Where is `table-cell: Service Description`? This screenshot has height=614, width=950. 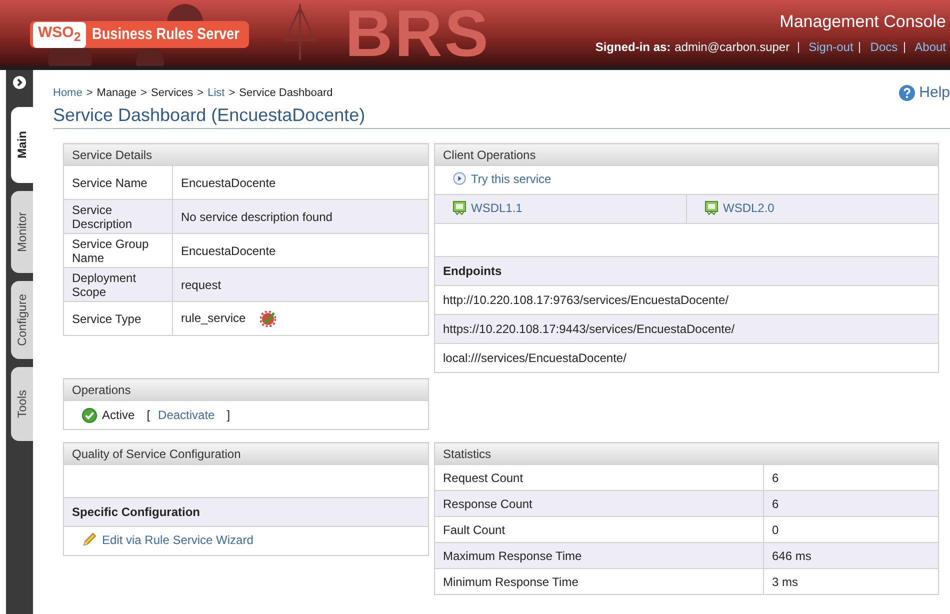
table-cell: Service Description is located at coordinates (118, 217).